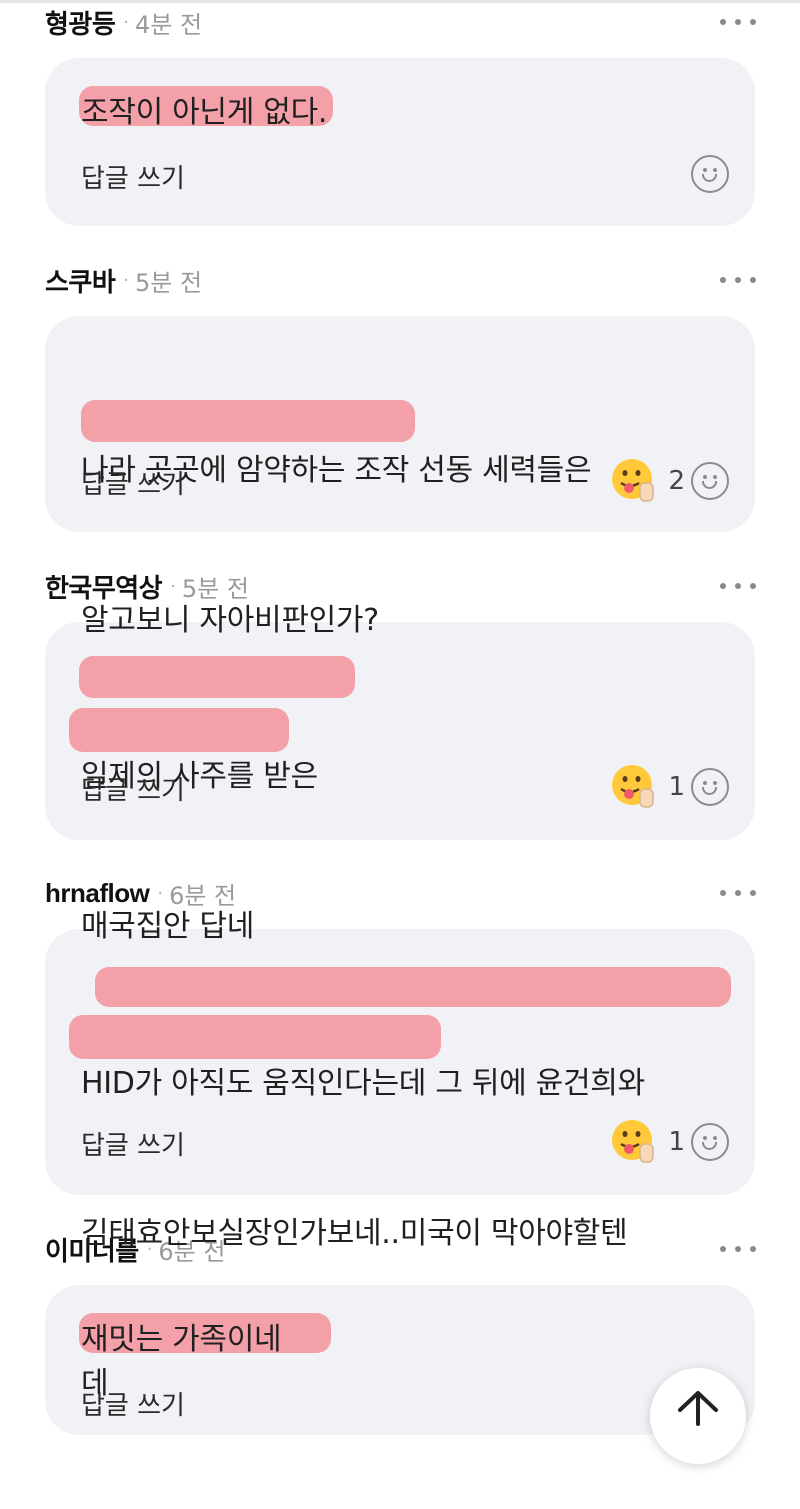 Image resolution: width=800 pixels, height=1509 pixels. I want to click on comment-time: 4분 전, so click(169, 24).